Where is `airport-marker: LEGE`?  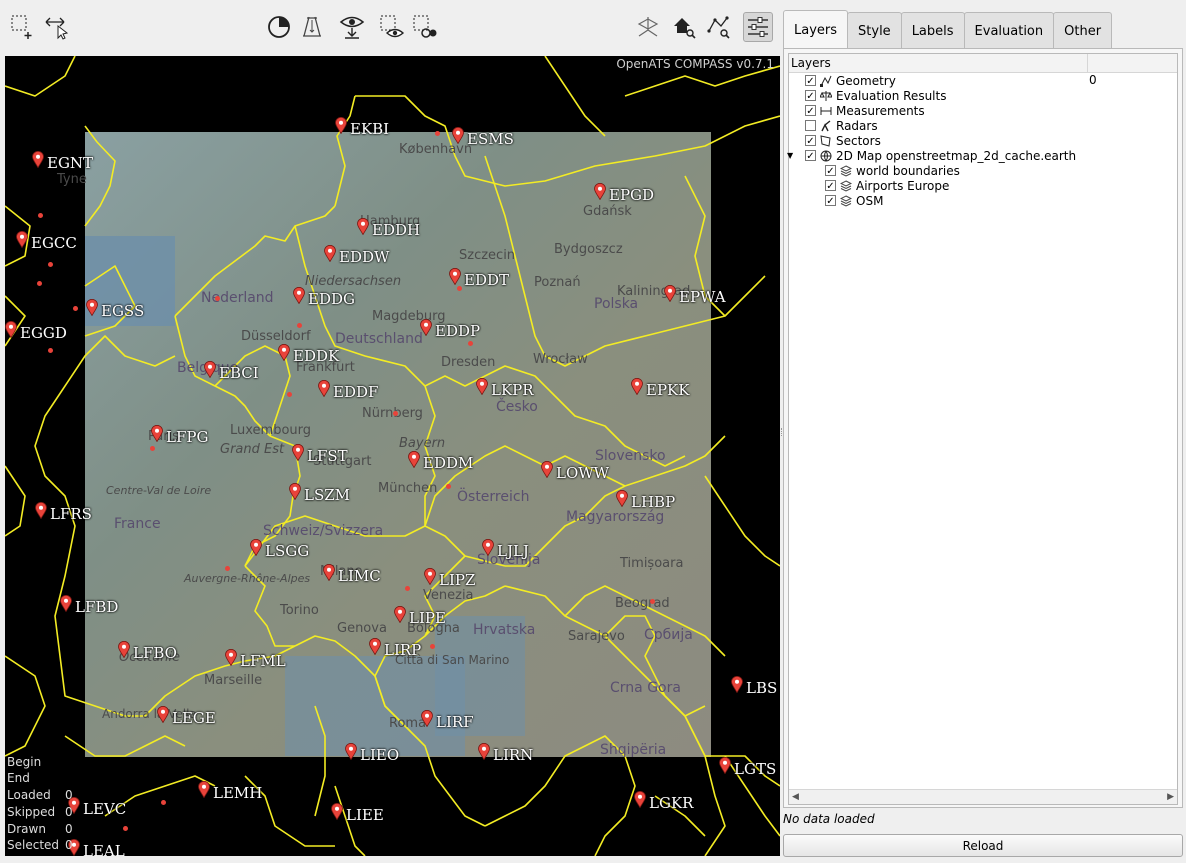
airport-marker: LEGE is located at coordinates (186, 714).